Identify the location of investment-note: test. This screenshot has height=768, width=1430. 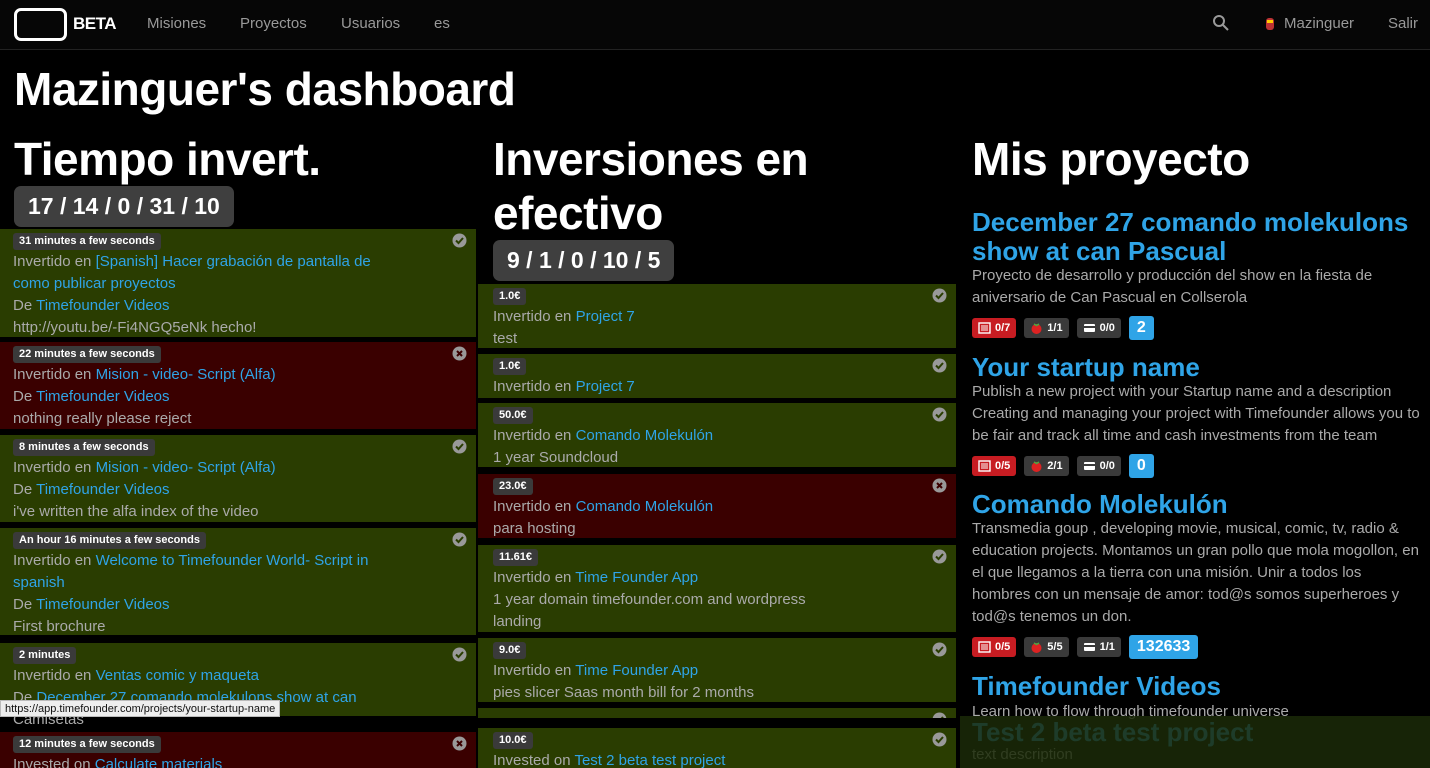
(505, 338).